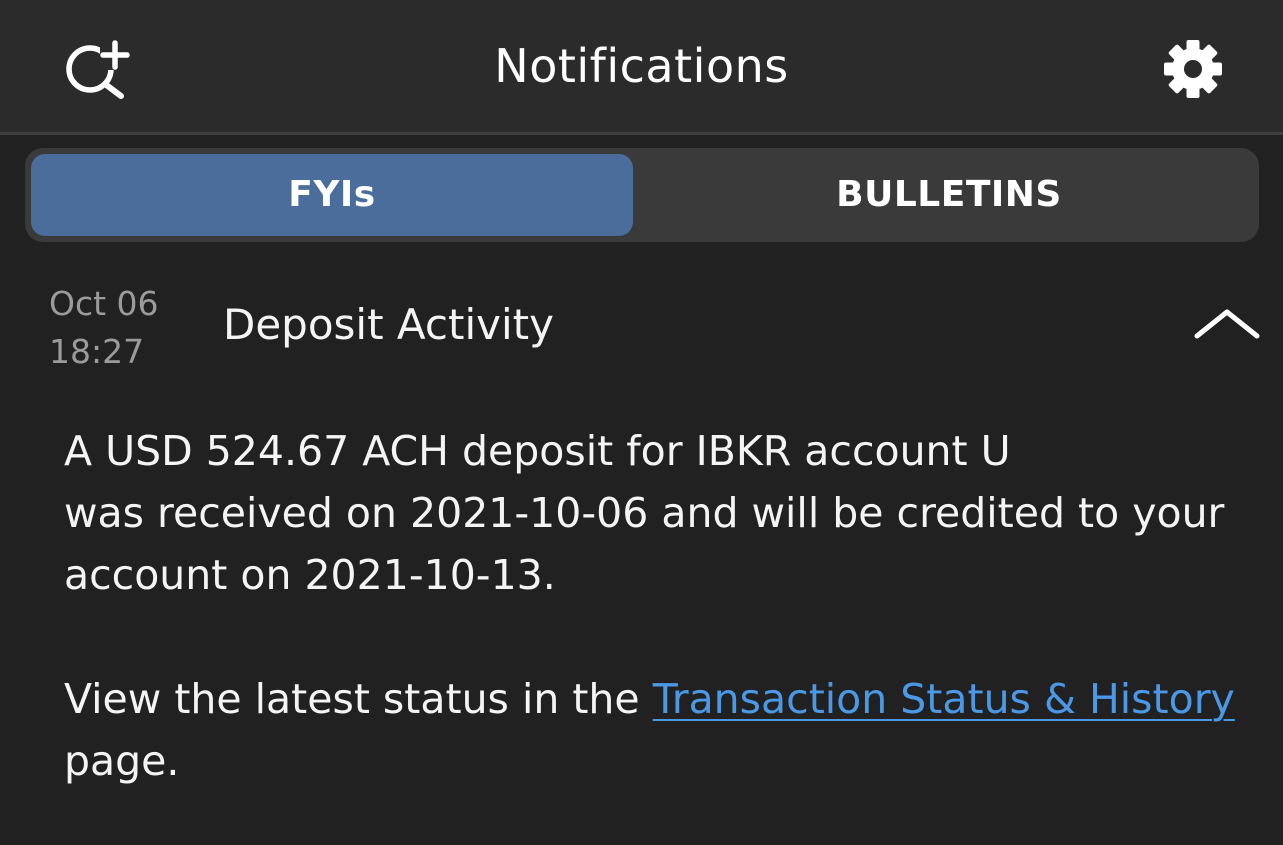 Image resolution: width=1283 pixels, height=845 pixels. Describe the element at coordinates (358, 699) in the screenshot. I see `body-text: View the latest status in the` at that location.